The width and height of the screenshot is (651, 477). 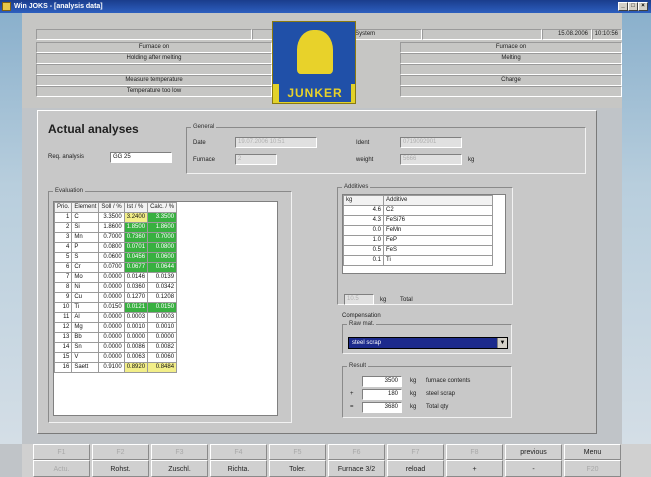 What do you see at coordinates (418, 250) in the screenshot?
I see `list-item: 0.5 FeS` at bounding box center [418, 250].